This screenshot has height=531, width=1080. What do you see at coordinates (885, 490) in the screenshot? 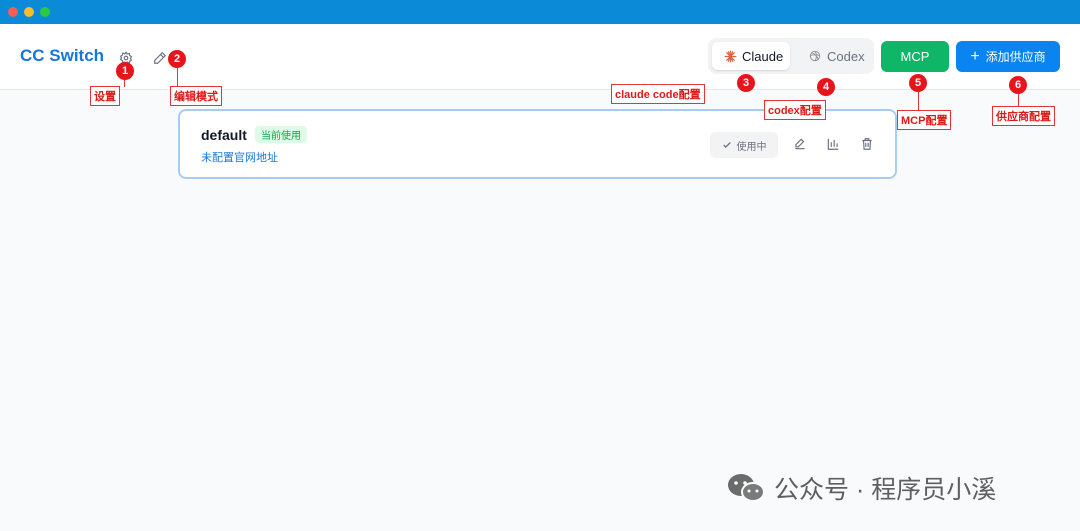
I see `watermark-text: 公众号 · 程序员小溪` at bounding box center [885, 490].